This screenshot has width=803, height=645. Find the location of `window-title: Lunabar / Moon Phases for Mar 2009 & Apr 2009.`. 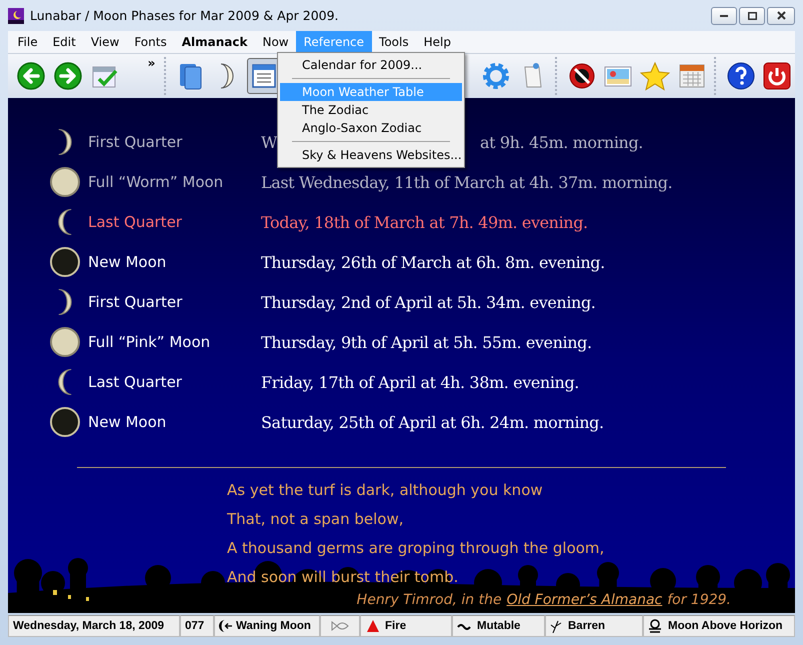

window-title: Lunabar / Moon Phases for Mar 2009 & Apr 2009. is located at coordinates (184, 15).